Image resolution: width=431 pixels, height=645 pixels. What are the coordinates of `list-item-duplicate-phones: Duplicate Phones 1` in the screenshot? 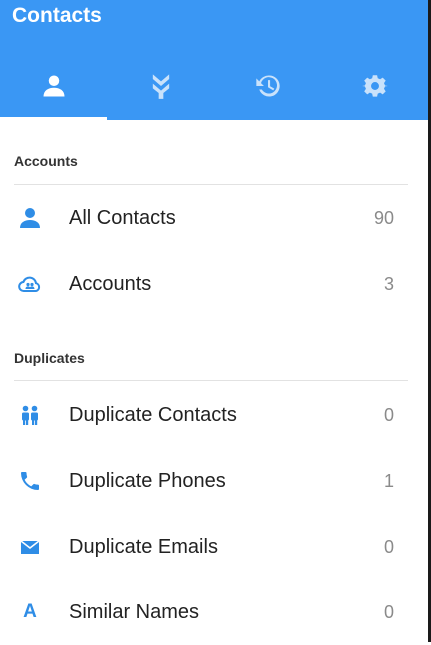 It's located at (214, 481).